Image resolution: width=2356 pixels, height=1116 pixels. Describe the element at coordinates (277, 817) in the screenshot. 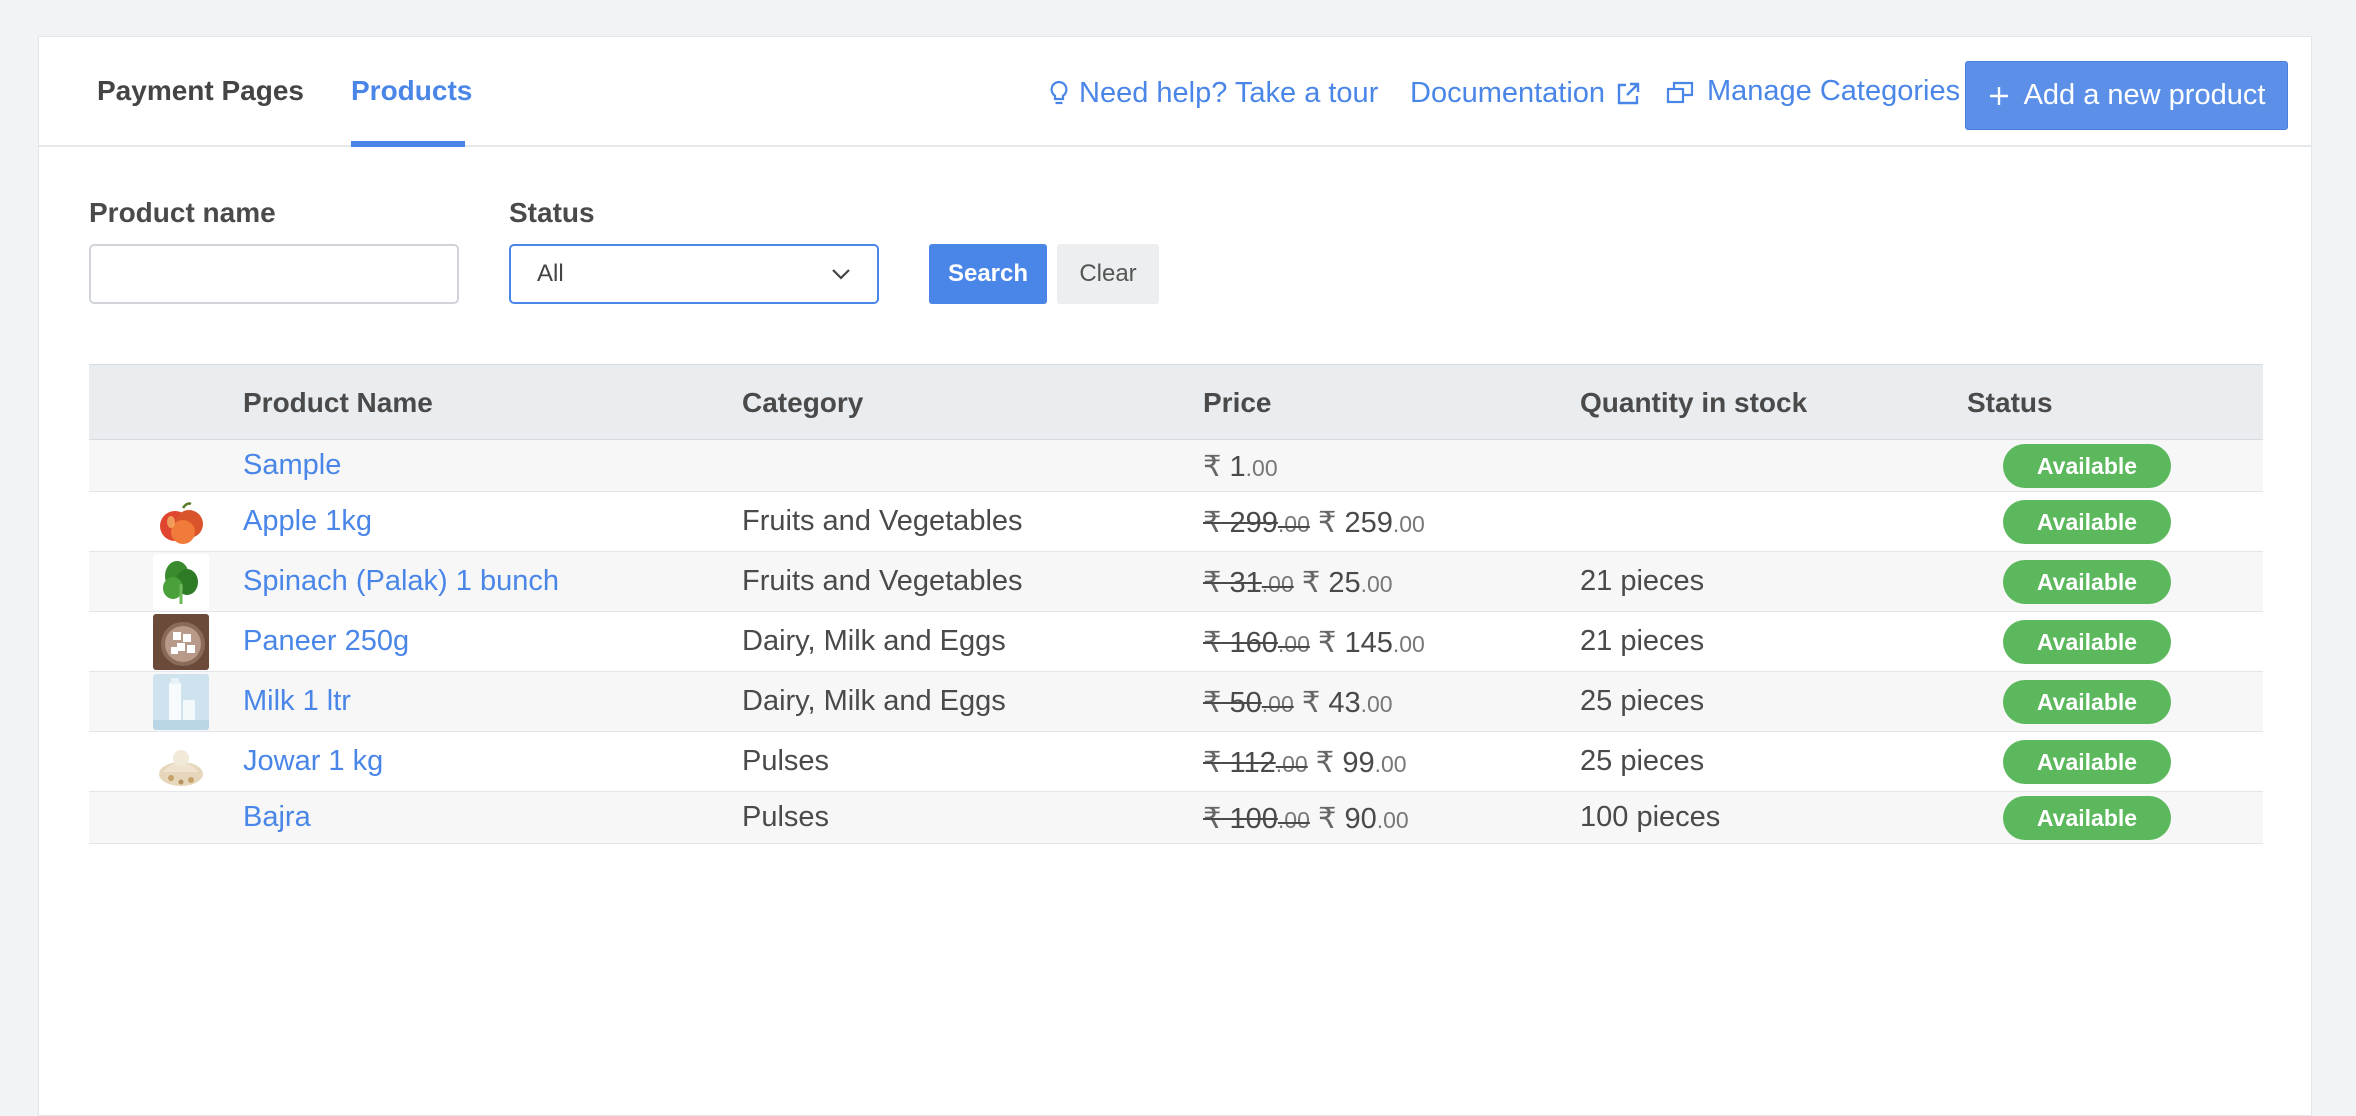

I see `product-name-link: Bajra` at that location.